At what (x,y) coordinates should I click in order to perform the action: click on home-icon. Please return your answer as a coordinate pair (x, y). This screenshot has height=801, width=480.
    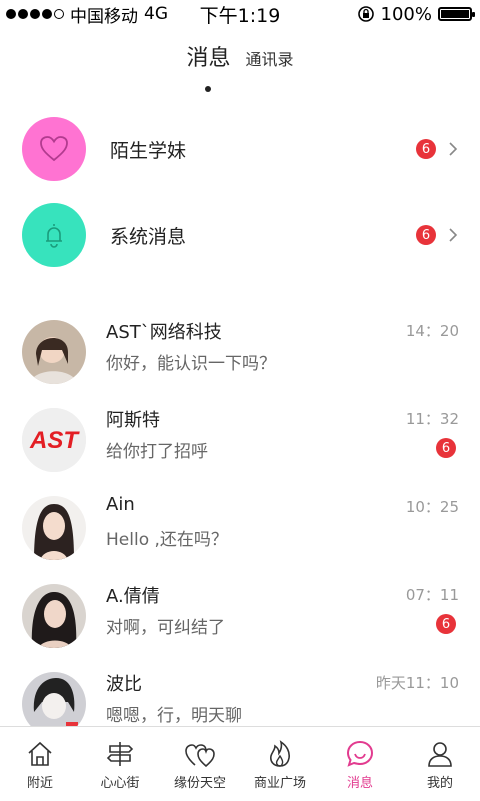
    Looking at the image, I should click on (40, 753).